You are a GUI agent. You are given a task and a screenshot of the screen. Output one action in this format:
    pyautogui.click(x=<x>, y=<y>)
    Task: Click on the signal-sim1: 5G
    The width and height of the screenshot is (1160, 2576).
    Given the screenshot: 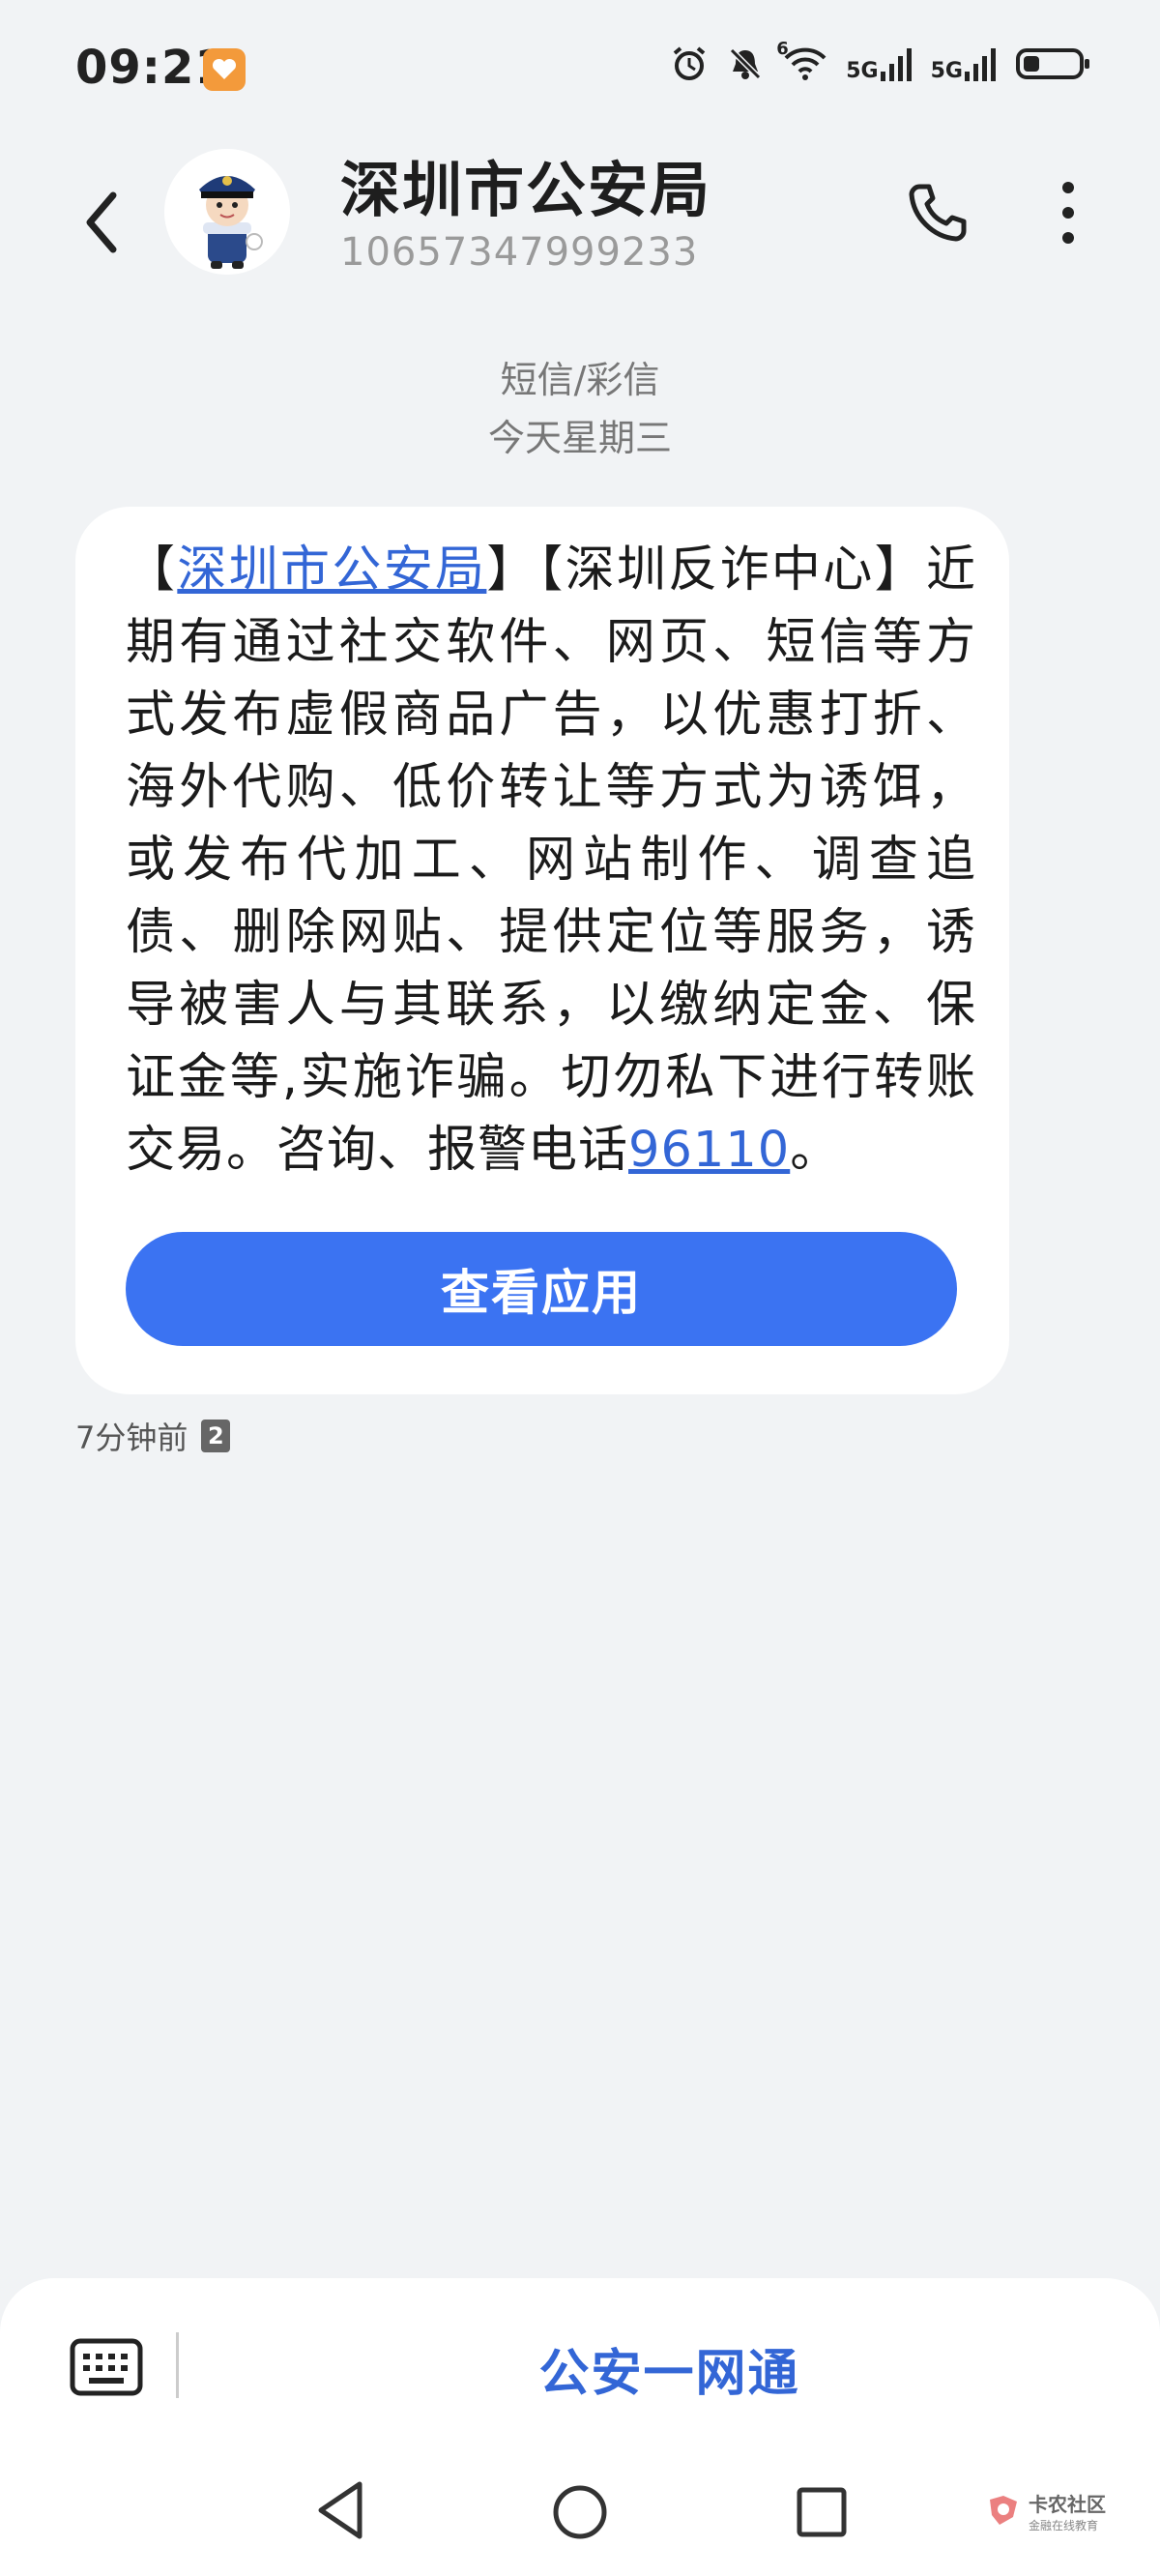 What is the action you would take?
    pyautogui.click(x=880, y=63)
    